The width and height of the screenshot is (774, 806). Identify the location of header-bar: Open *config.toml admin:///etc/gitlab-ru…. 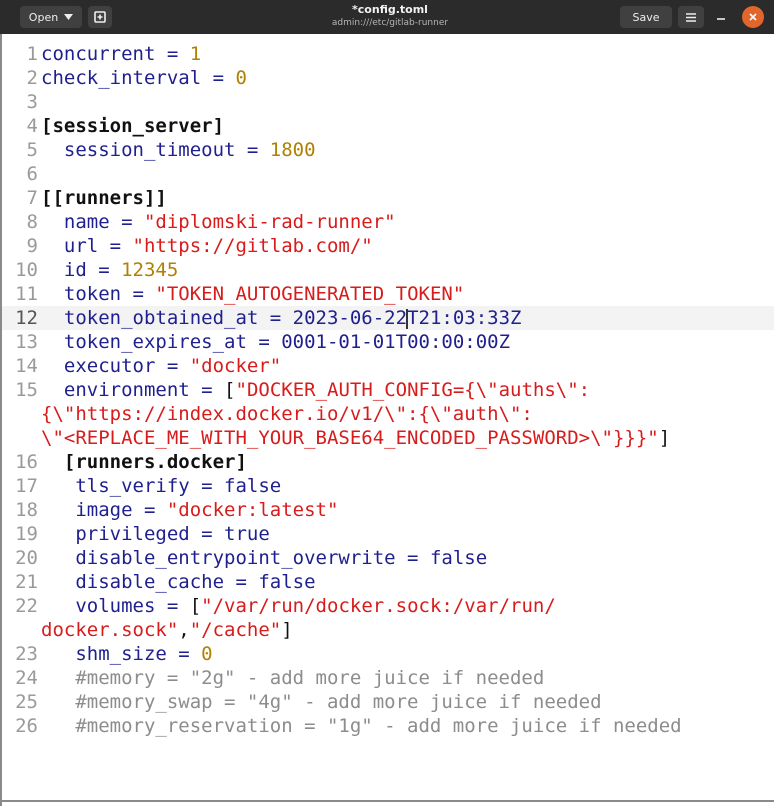
(387, 17).